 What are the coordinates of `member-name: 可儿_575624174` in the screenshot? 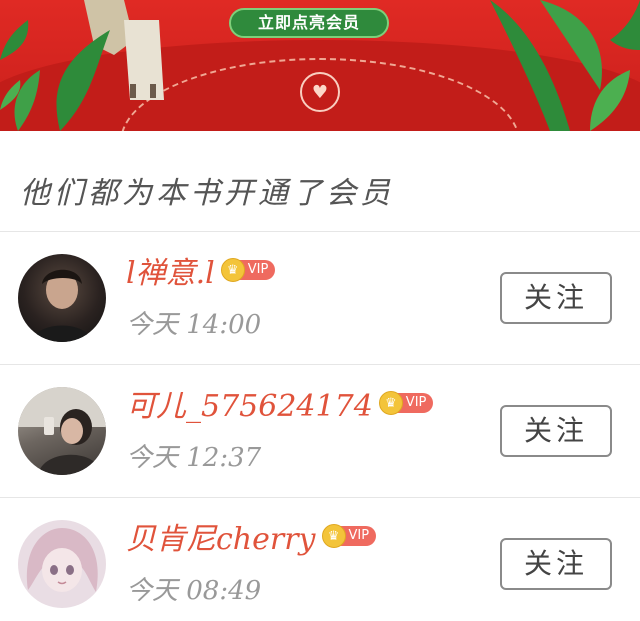 It's located at (249, 403).